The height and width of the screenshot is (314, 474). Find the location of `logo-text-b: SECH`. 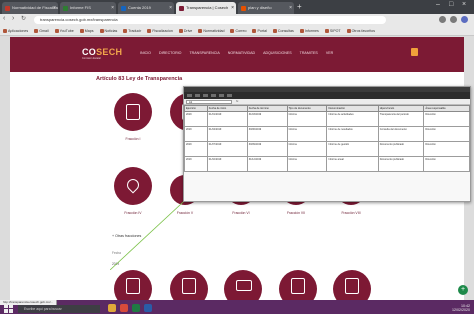

logo-text-b: SECH is located at coordinates (109, 52).